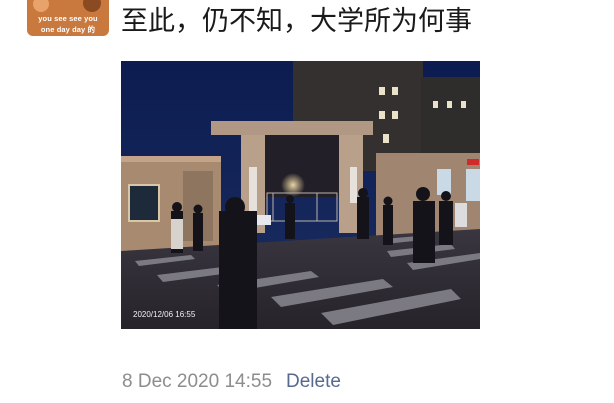 The image size is (614, 403). I want to click on avatar: you see see you one day day 的, so click(68, 18).